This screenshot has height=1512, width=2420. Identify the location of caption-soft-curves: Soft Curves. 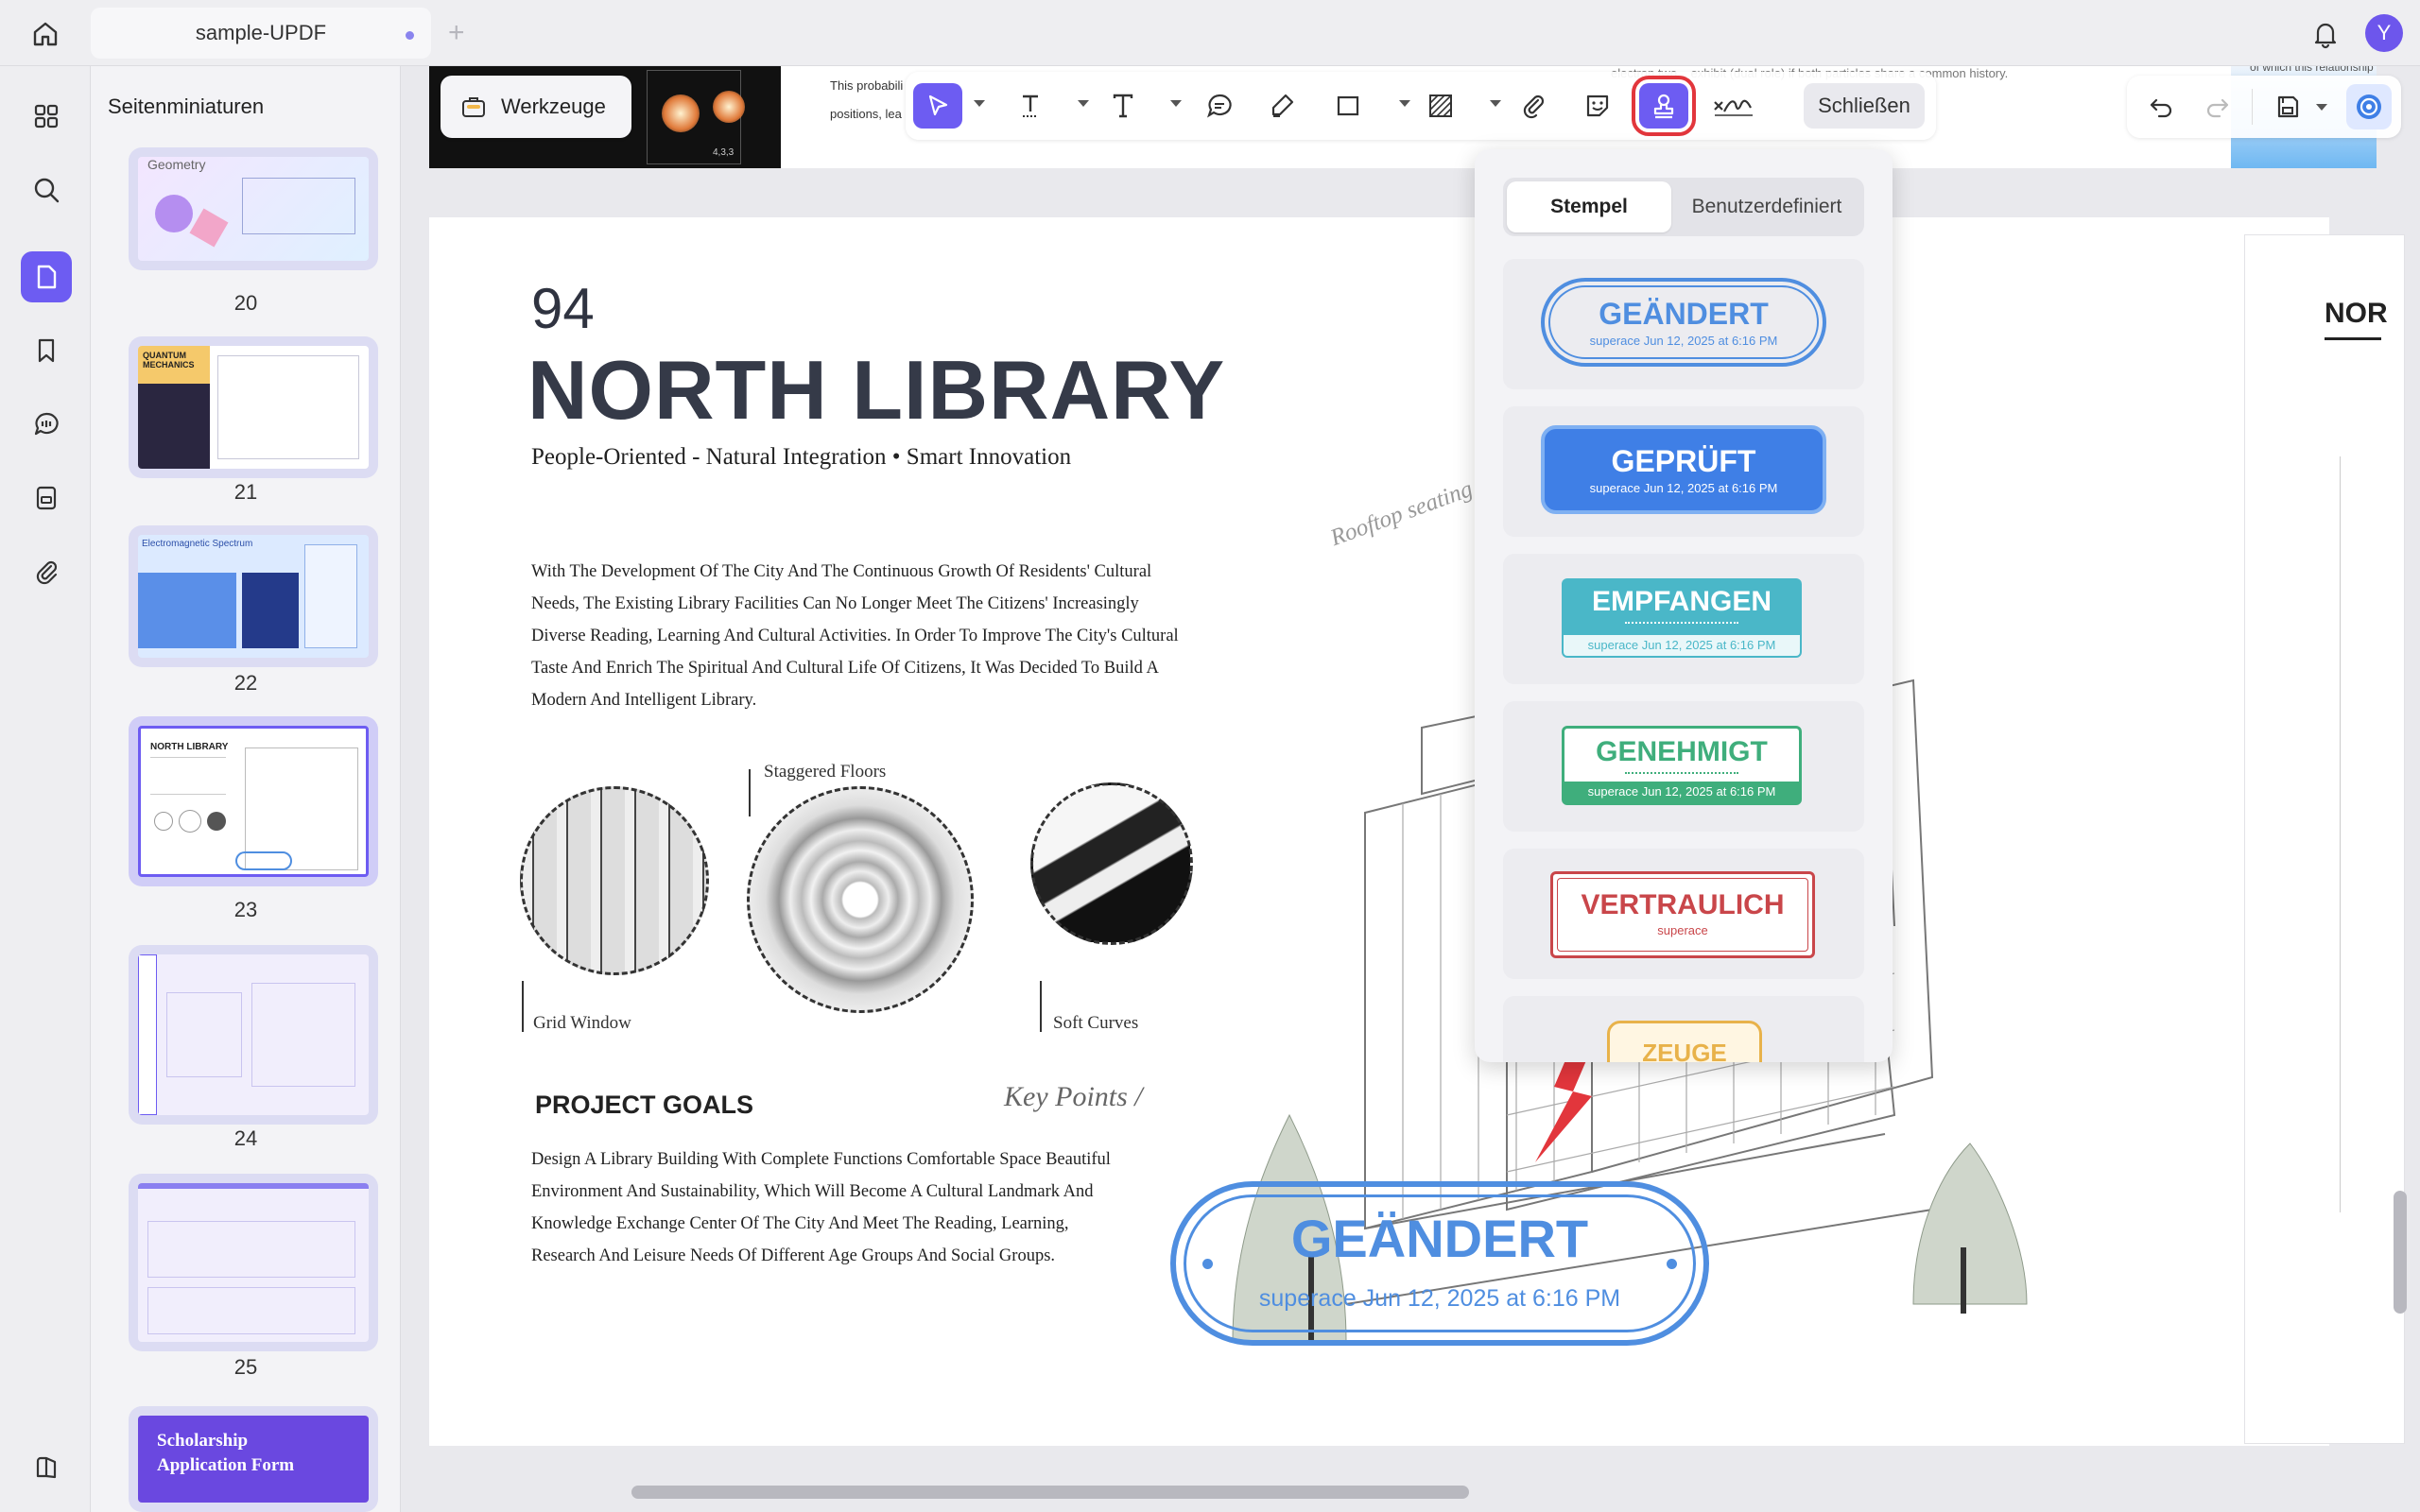
(1096, 1023).